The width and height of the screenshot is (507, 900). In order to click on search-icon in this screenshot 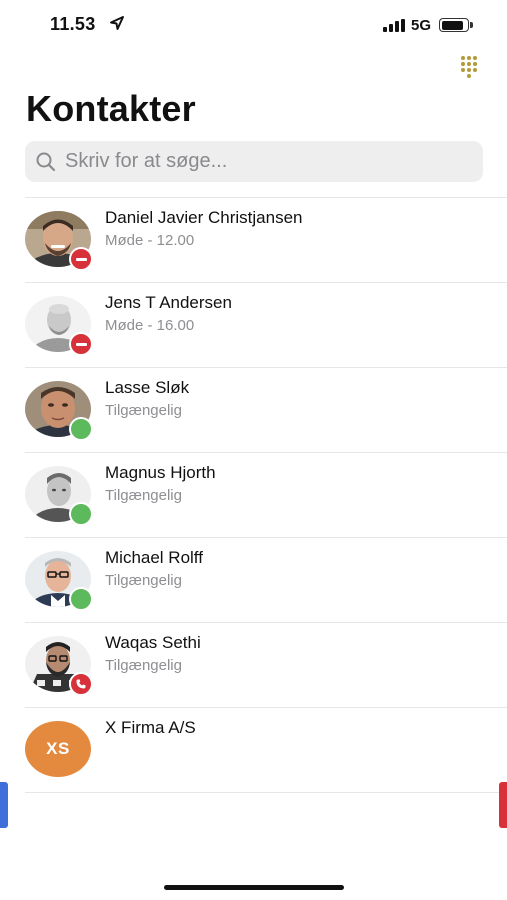, I will do `click(46, 161)`.